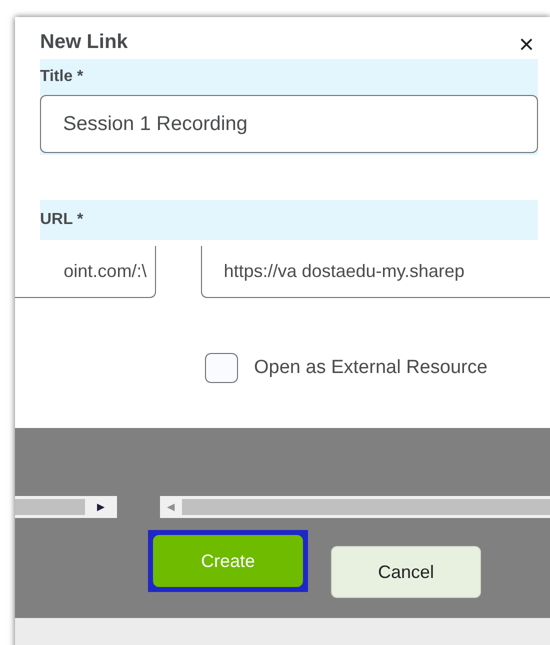  I want to click on checkbox, so click(221, 368).